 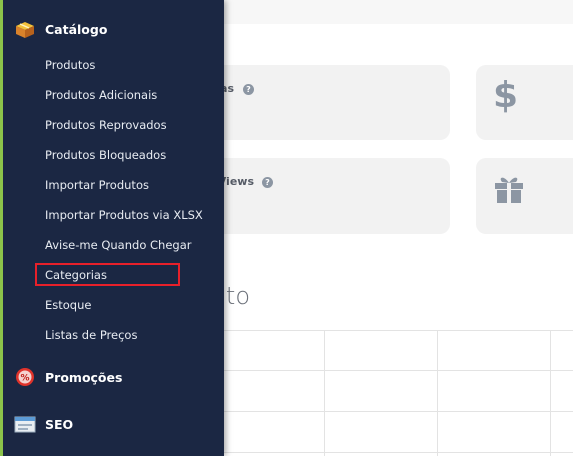 I want to click on sidebar-section-seo: SEO, so click(x=114, y=424).